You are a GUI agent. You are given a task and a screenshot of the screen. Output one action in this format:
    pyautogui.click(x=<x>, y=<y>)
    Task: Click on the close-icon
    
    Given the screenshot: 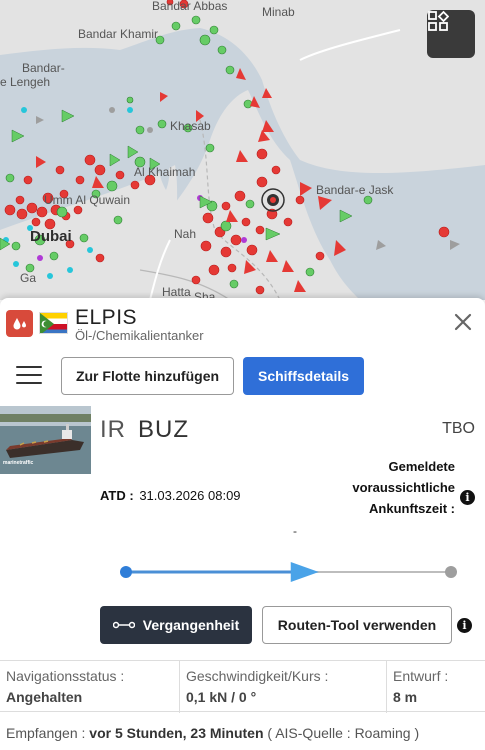 What is the action you would take?
    pyautogui.click(x=463, y=322)
    